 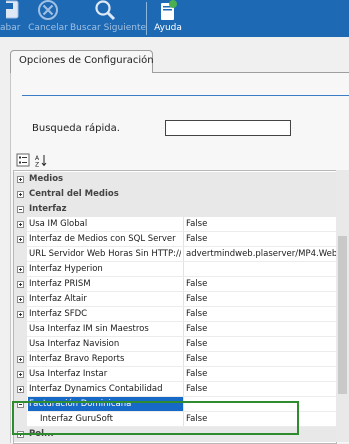 I want to click on property-row: Usa Interfaz Instar False, so click(x=175, y=374).